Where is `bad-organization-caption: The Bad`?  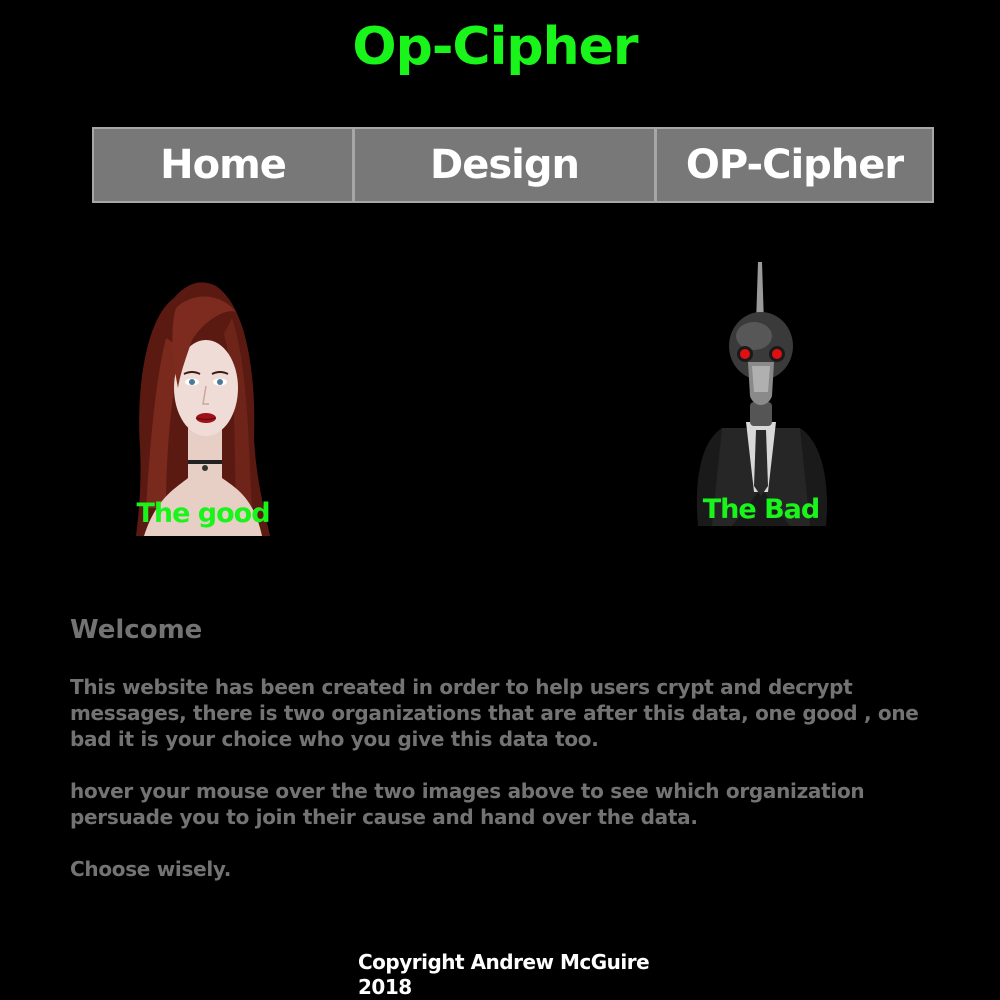
bad-organization-caption: The Bad is located at coordinates (761, 509).